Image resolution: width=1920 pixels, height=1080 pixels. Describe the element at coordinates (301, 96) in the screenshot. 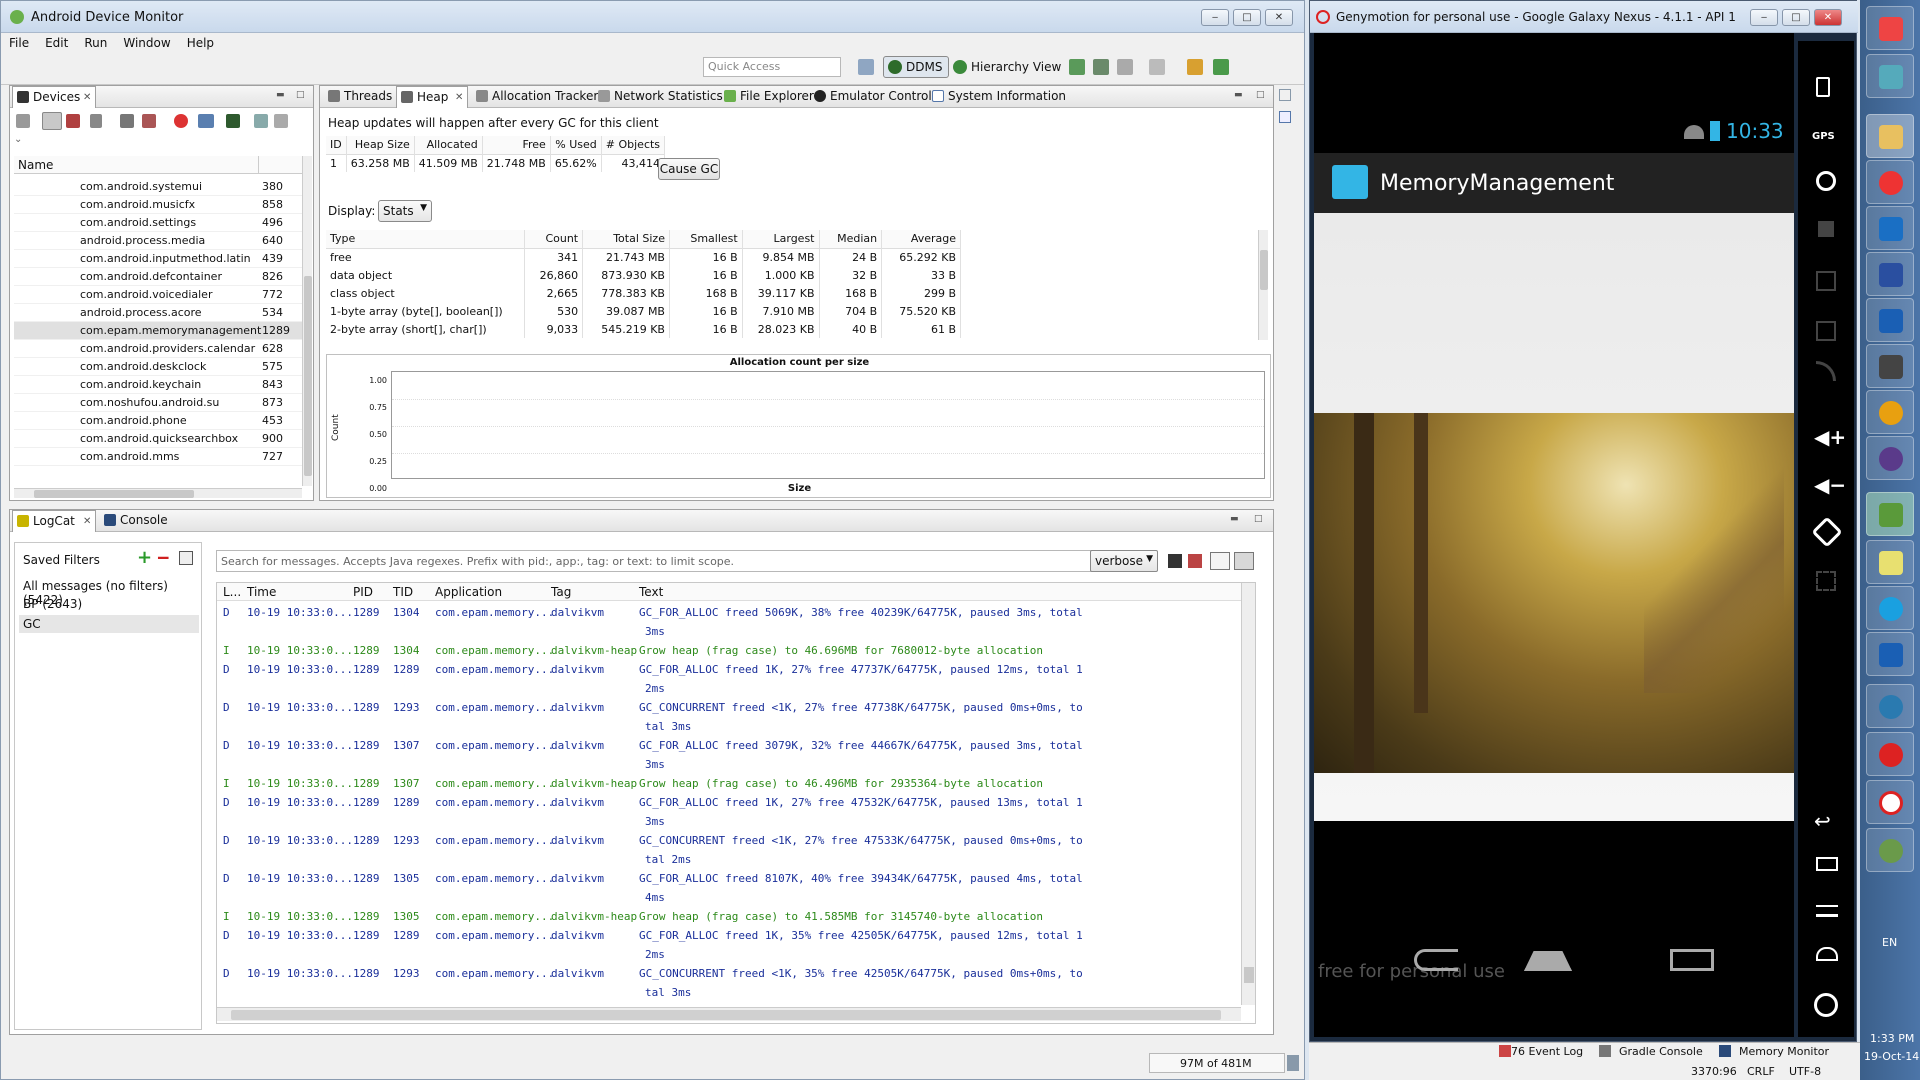

I see `maximize-view-icon: □` at that location.